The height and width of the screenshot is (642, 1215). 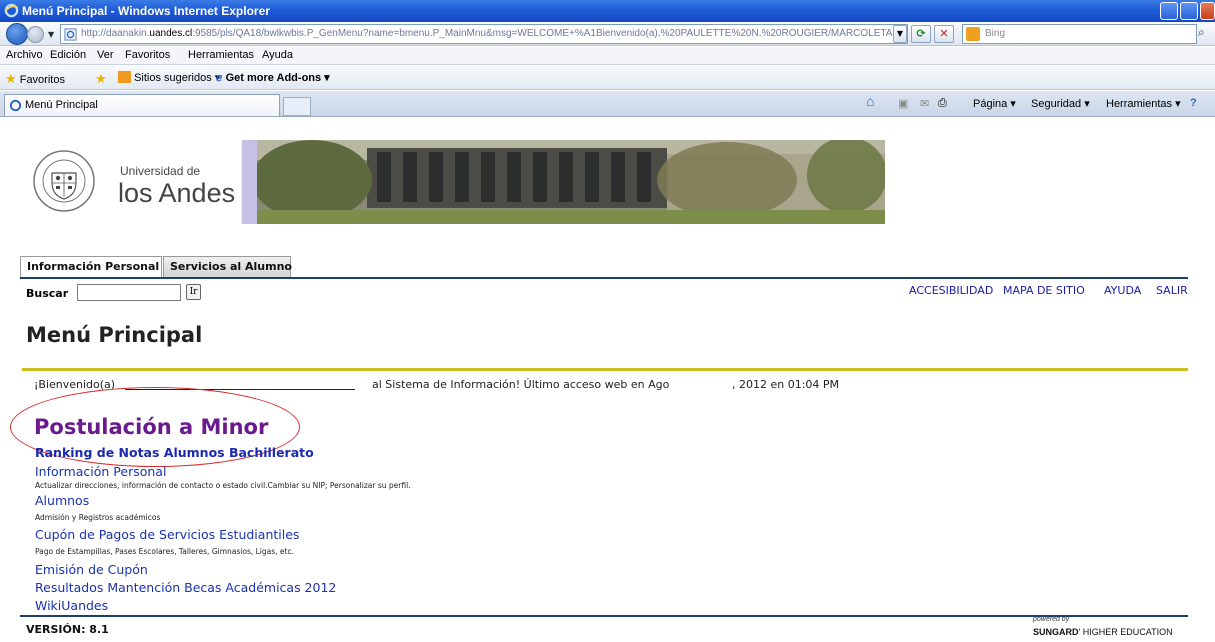 What do you see at coordinates (17, 34) in the screenshot?
I see `back-button` at bounding box center [17, 34].